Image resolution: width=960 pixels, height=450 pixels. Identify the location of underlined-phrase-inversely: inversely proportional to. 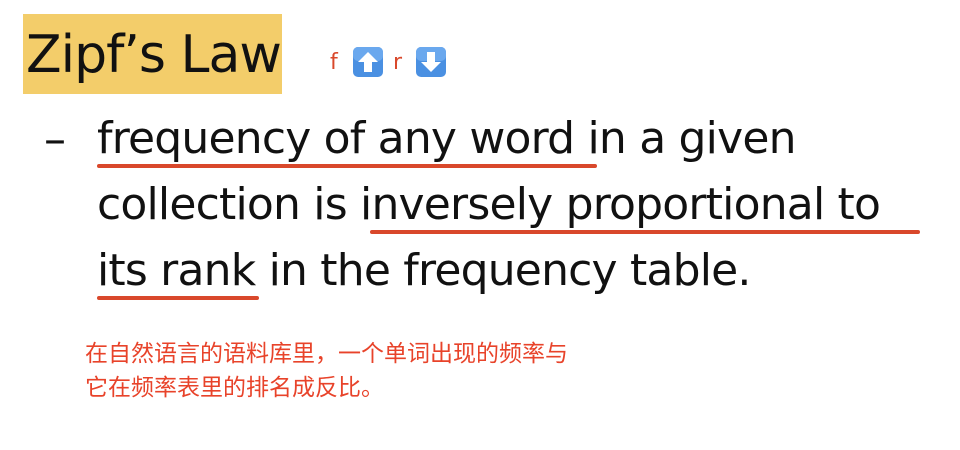
(620, 204).